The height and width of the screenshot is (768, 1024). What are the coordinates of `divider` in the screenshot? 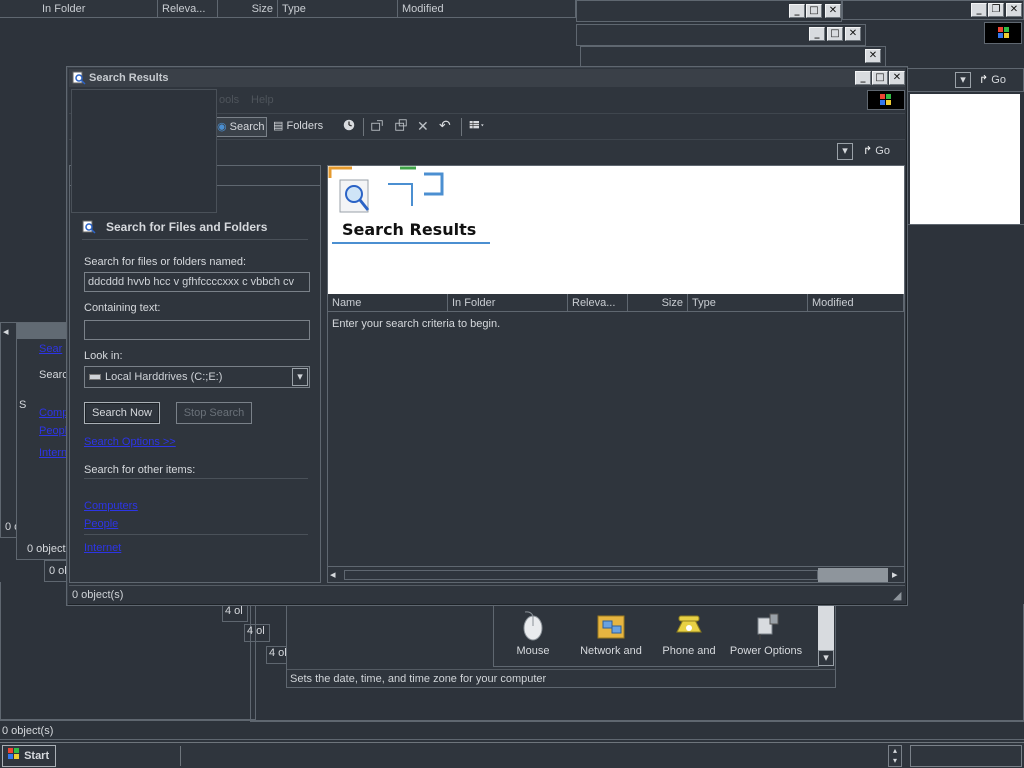 It's located at (196, 534).